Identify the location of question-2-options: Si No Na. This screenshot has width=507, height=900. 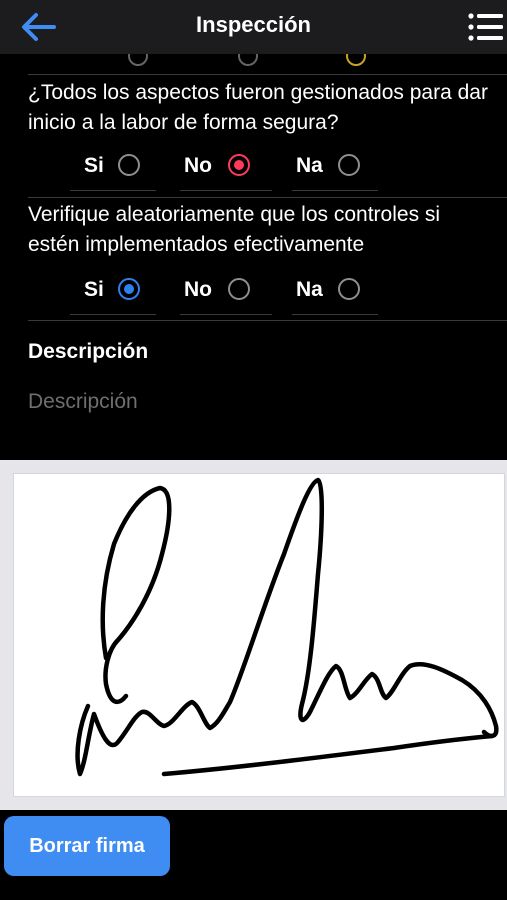
(253, 291).